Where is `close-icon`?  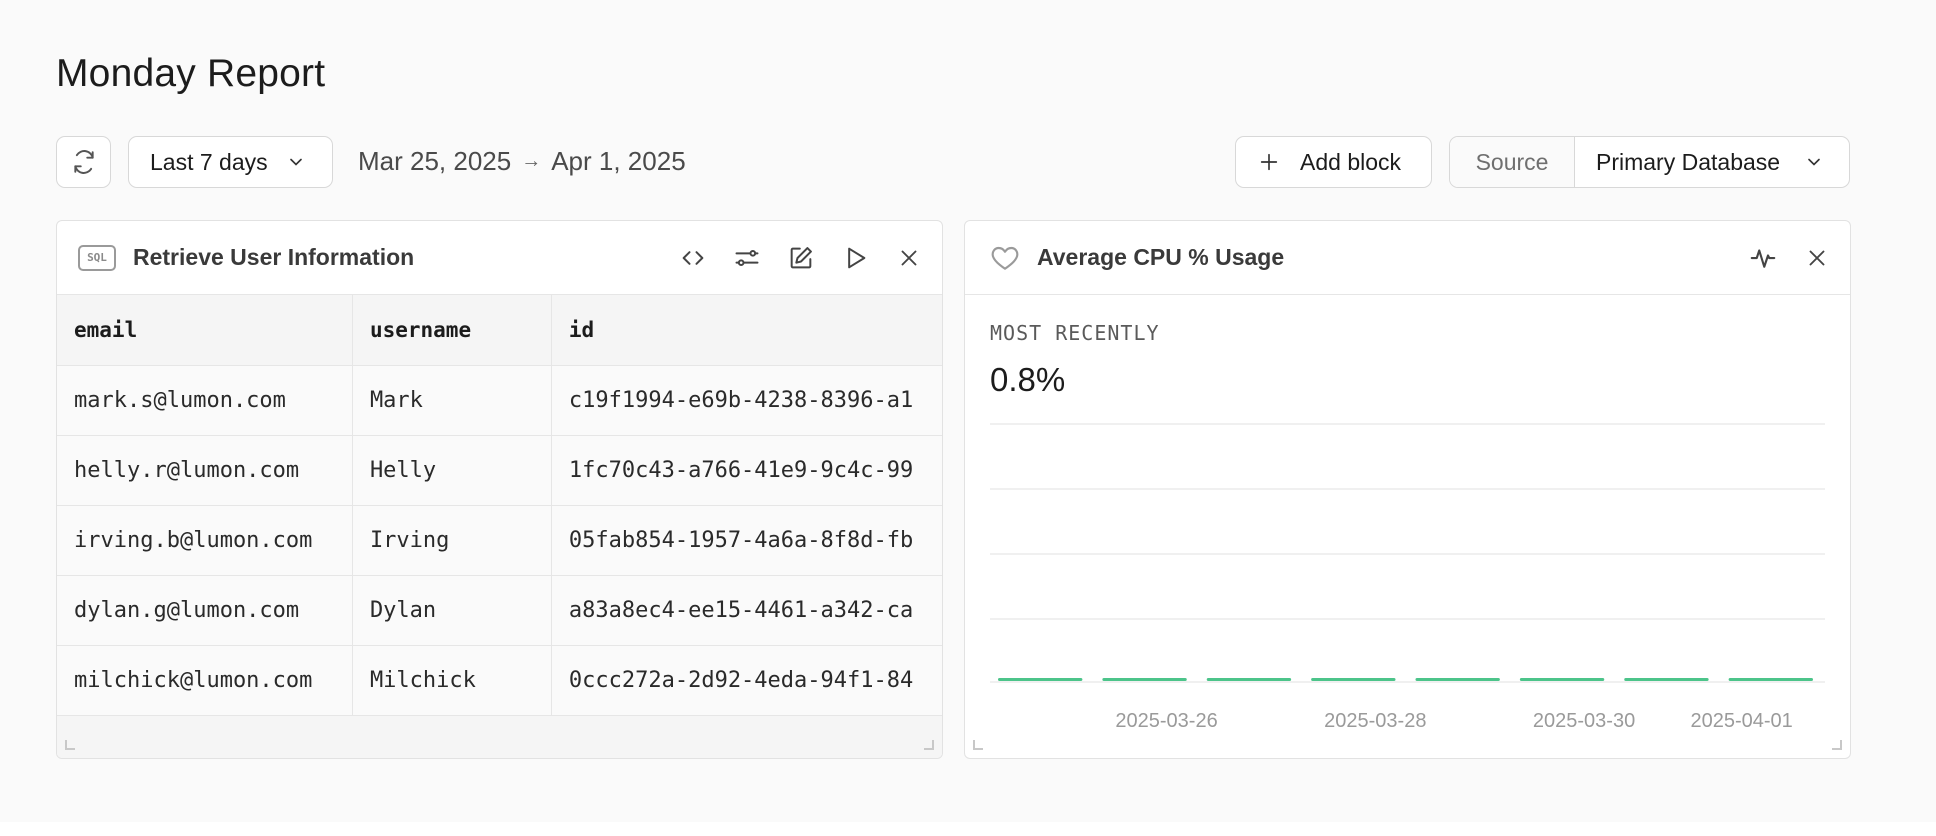
close-icon is located at coordinates (909, 258).